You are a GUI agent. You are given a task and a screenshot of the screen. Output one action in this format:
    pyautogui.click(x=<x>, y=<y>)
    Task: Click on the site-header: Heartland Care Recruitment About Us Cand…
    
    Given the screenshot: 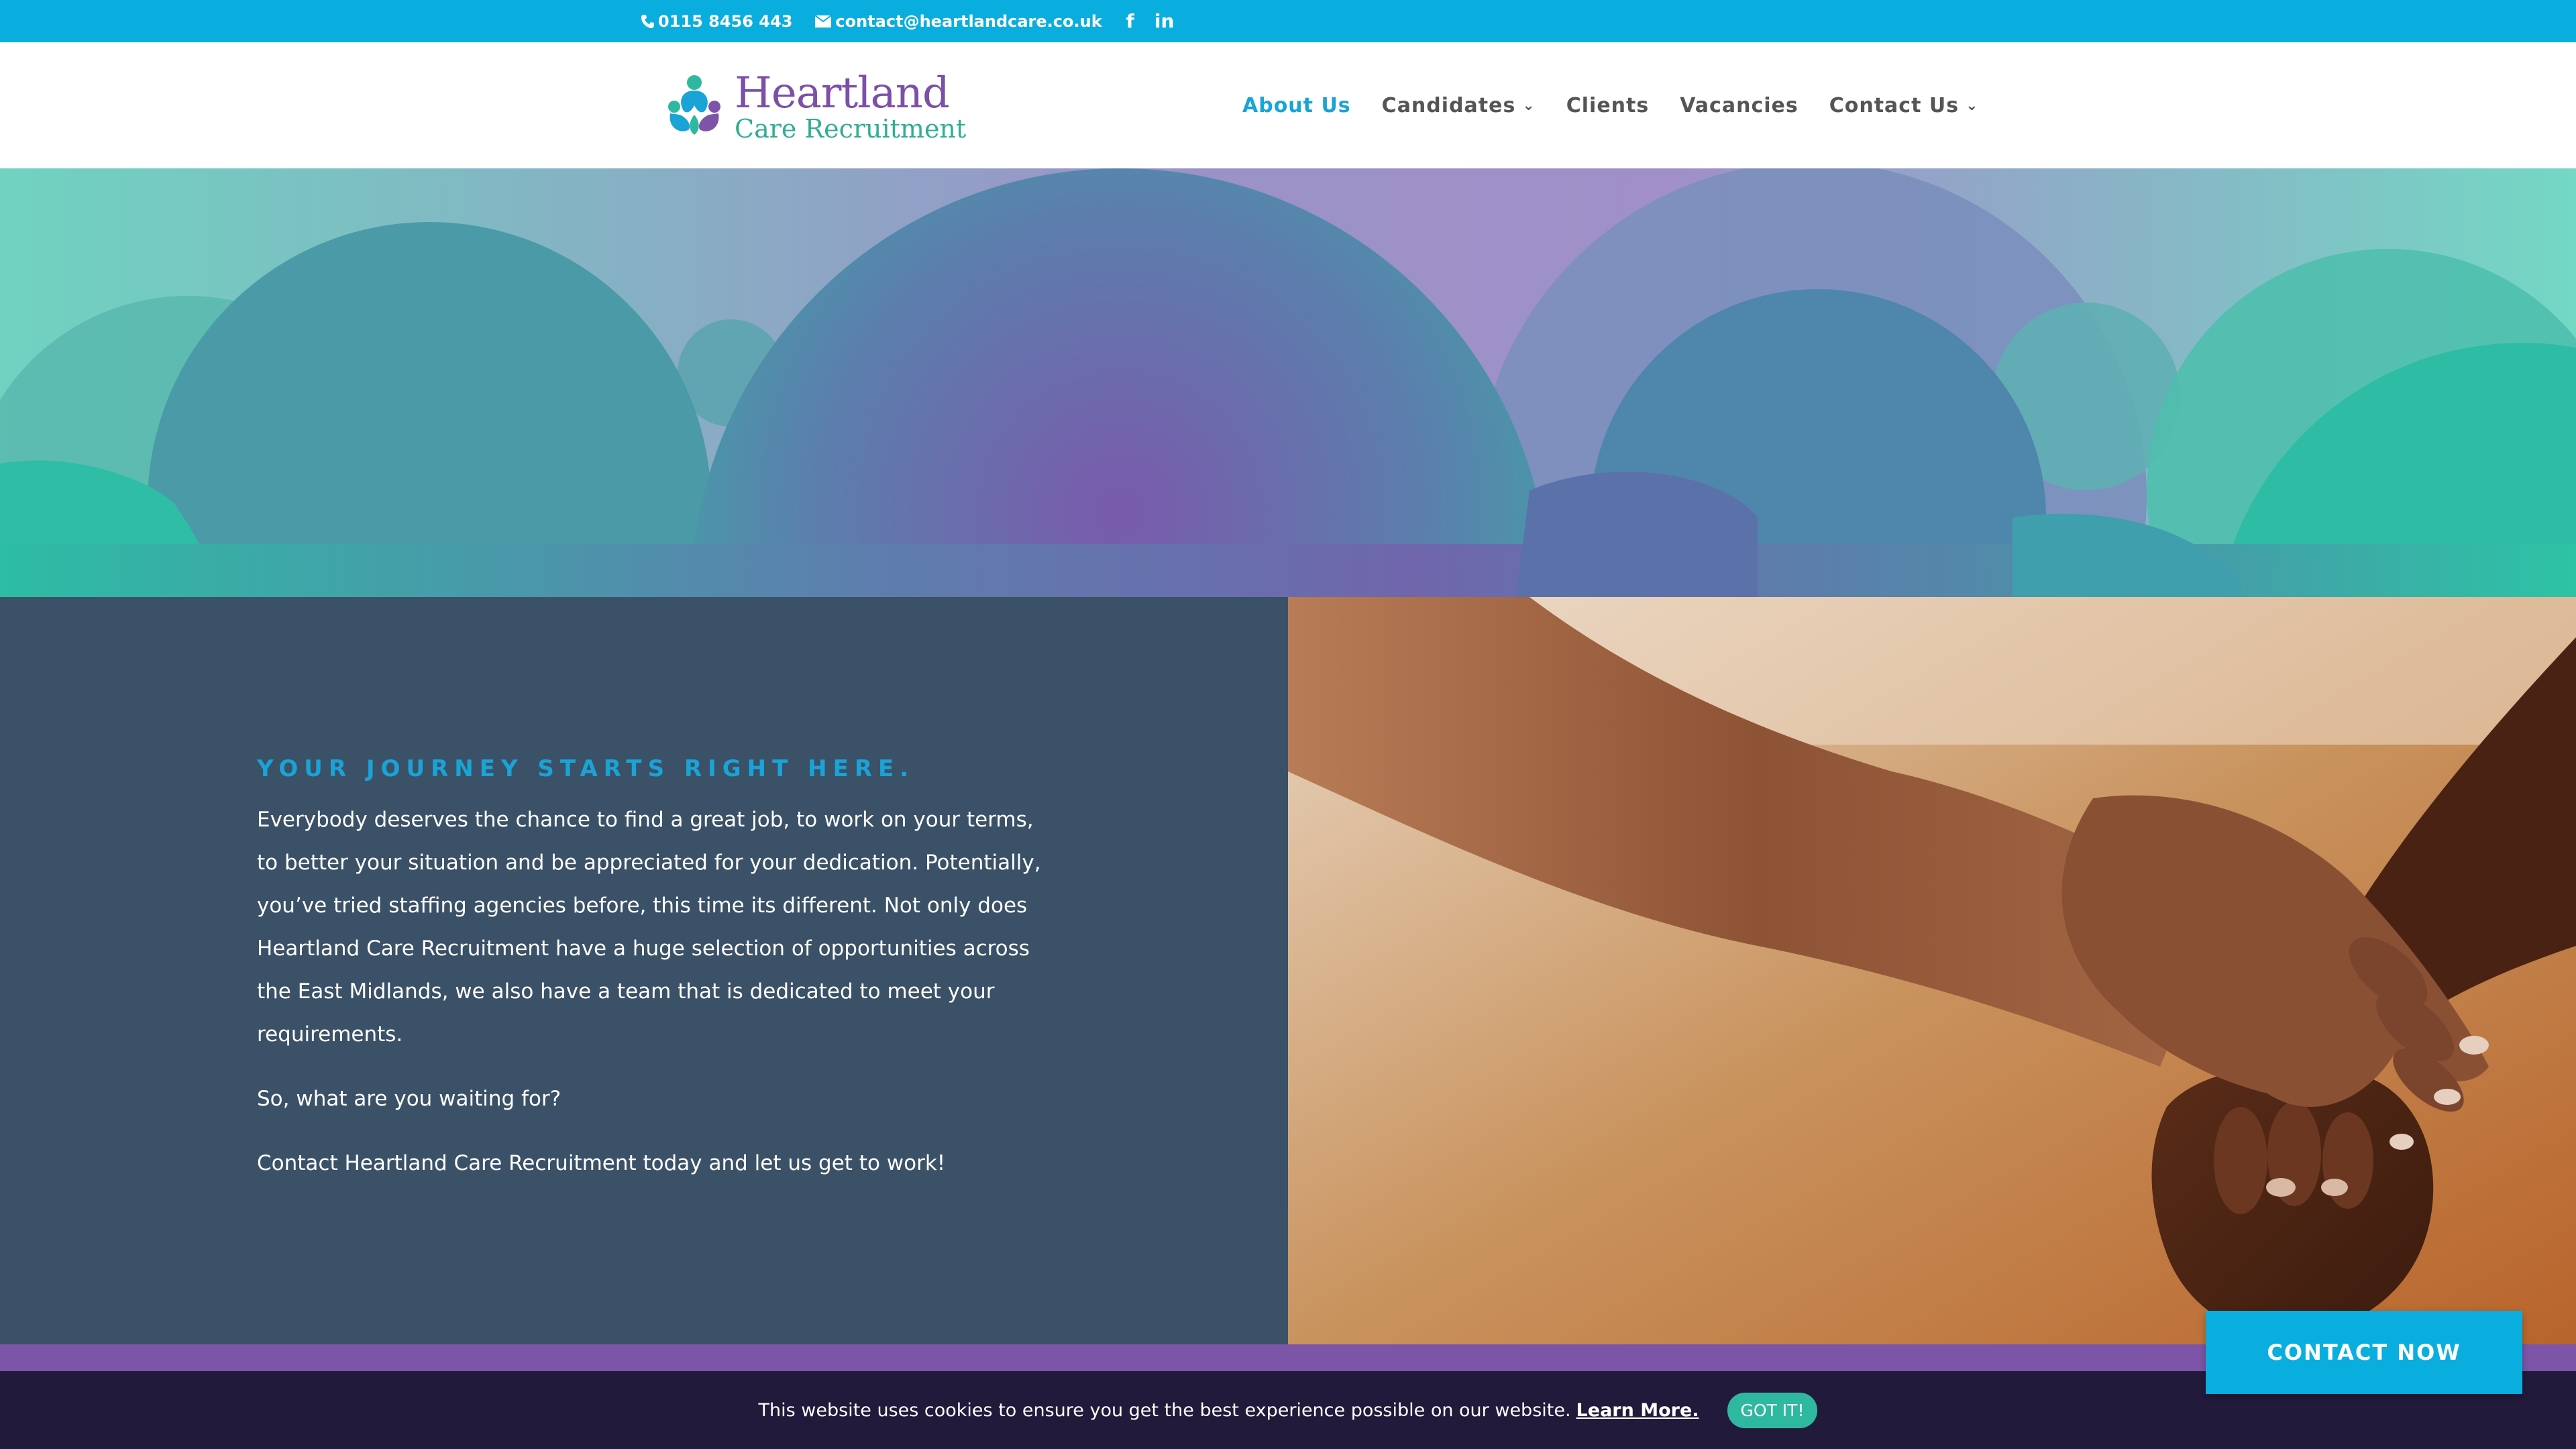 What is the action you would take?
    pyautogui.click(x=1288, y=105)
    